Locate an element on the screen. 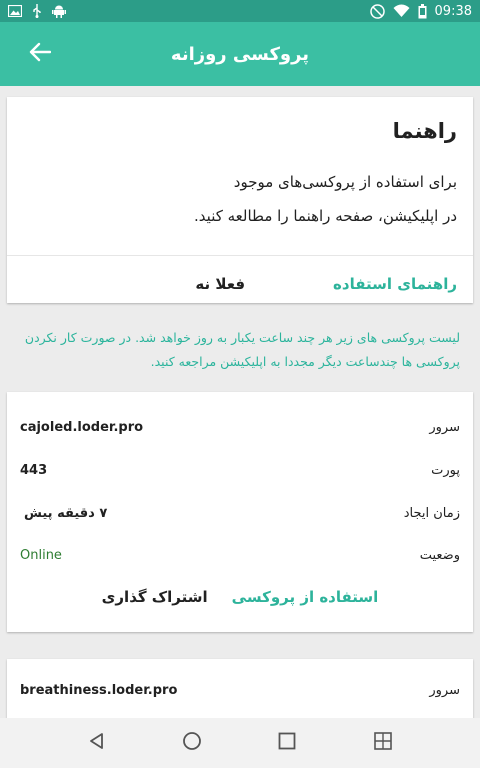 Image resolution: width=480 pixels, height=768 pixels. dismiss-button: فعلا نه is located at coordinates (220, 284).